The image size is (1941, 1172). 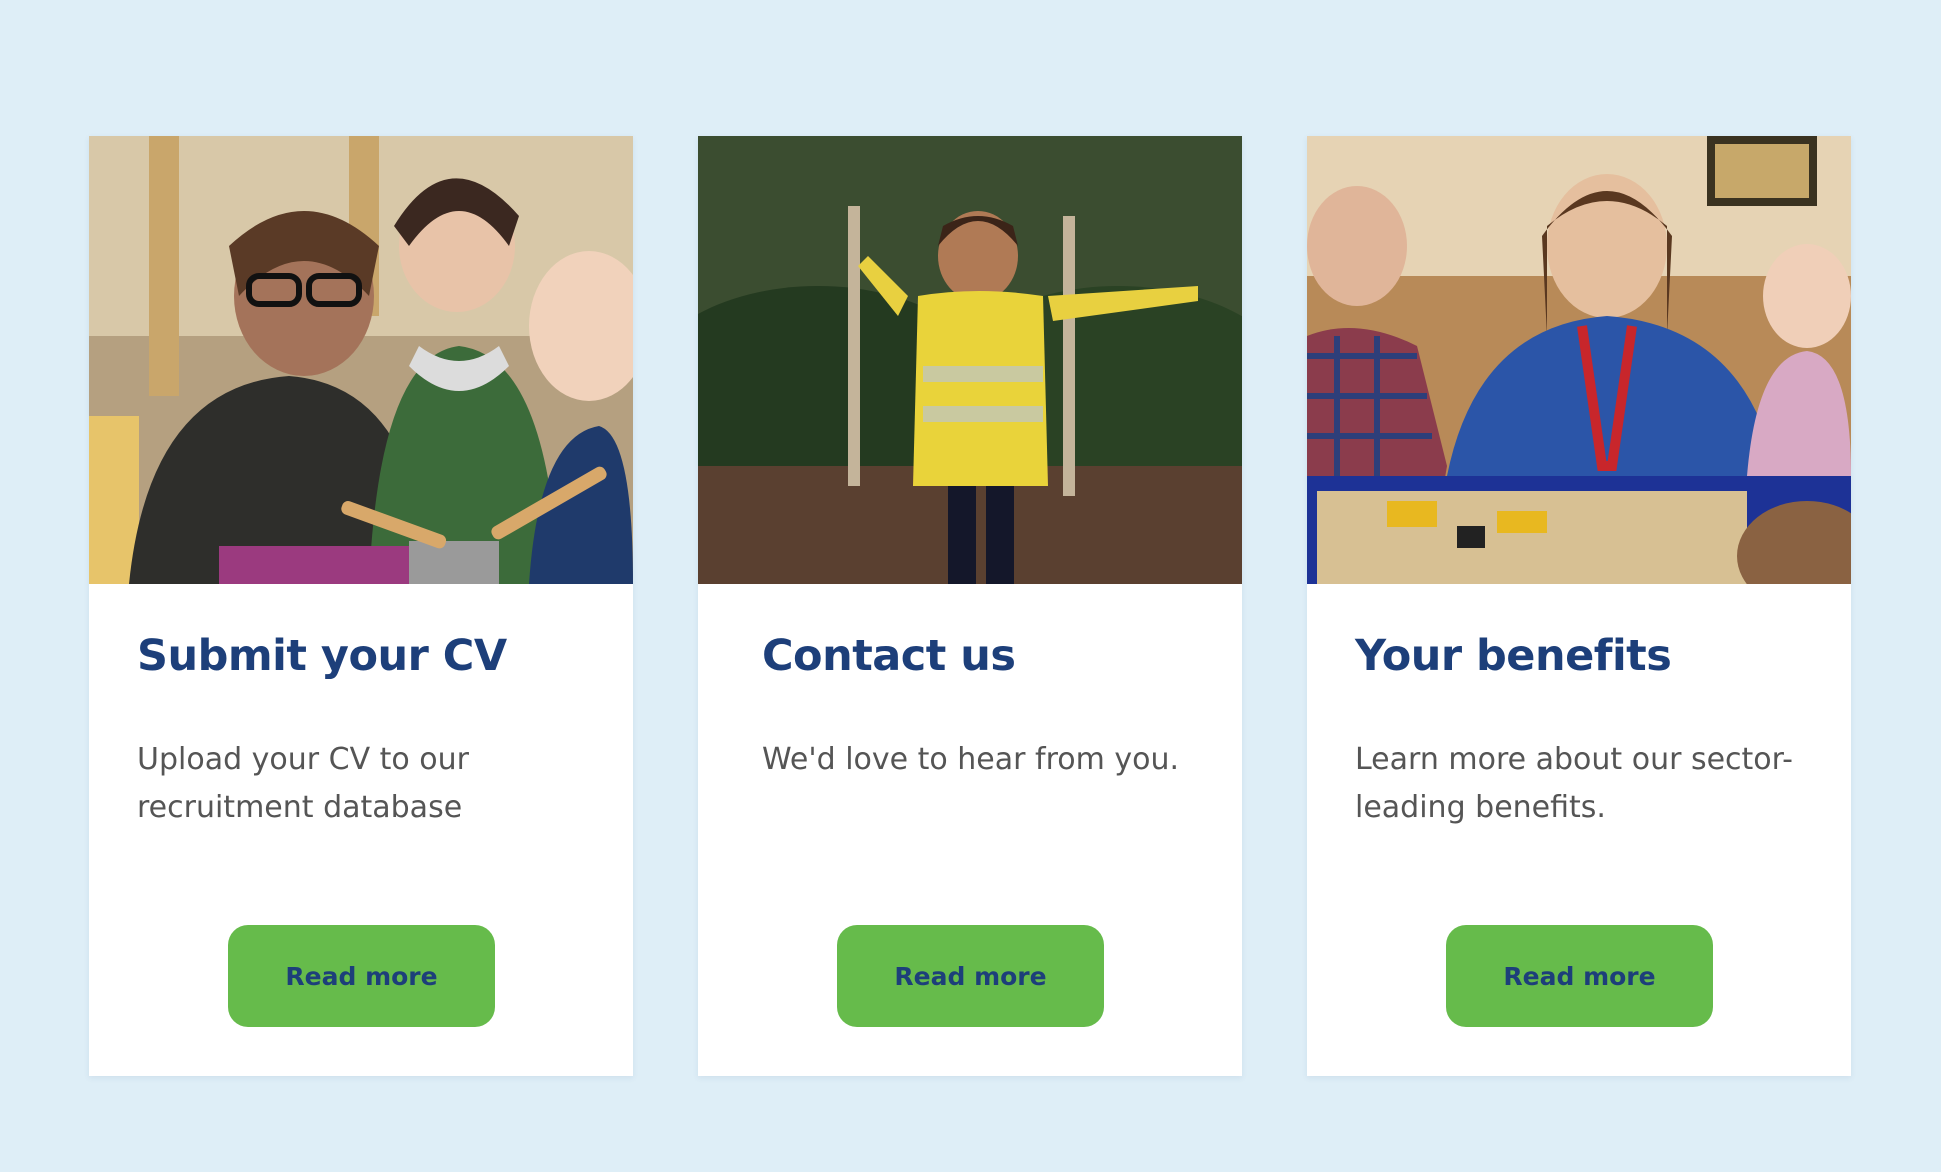 What do you see at coordinates (889, 656) in the screenshot?
I see `card-title: Contact us` at bounding box center [889, 656].